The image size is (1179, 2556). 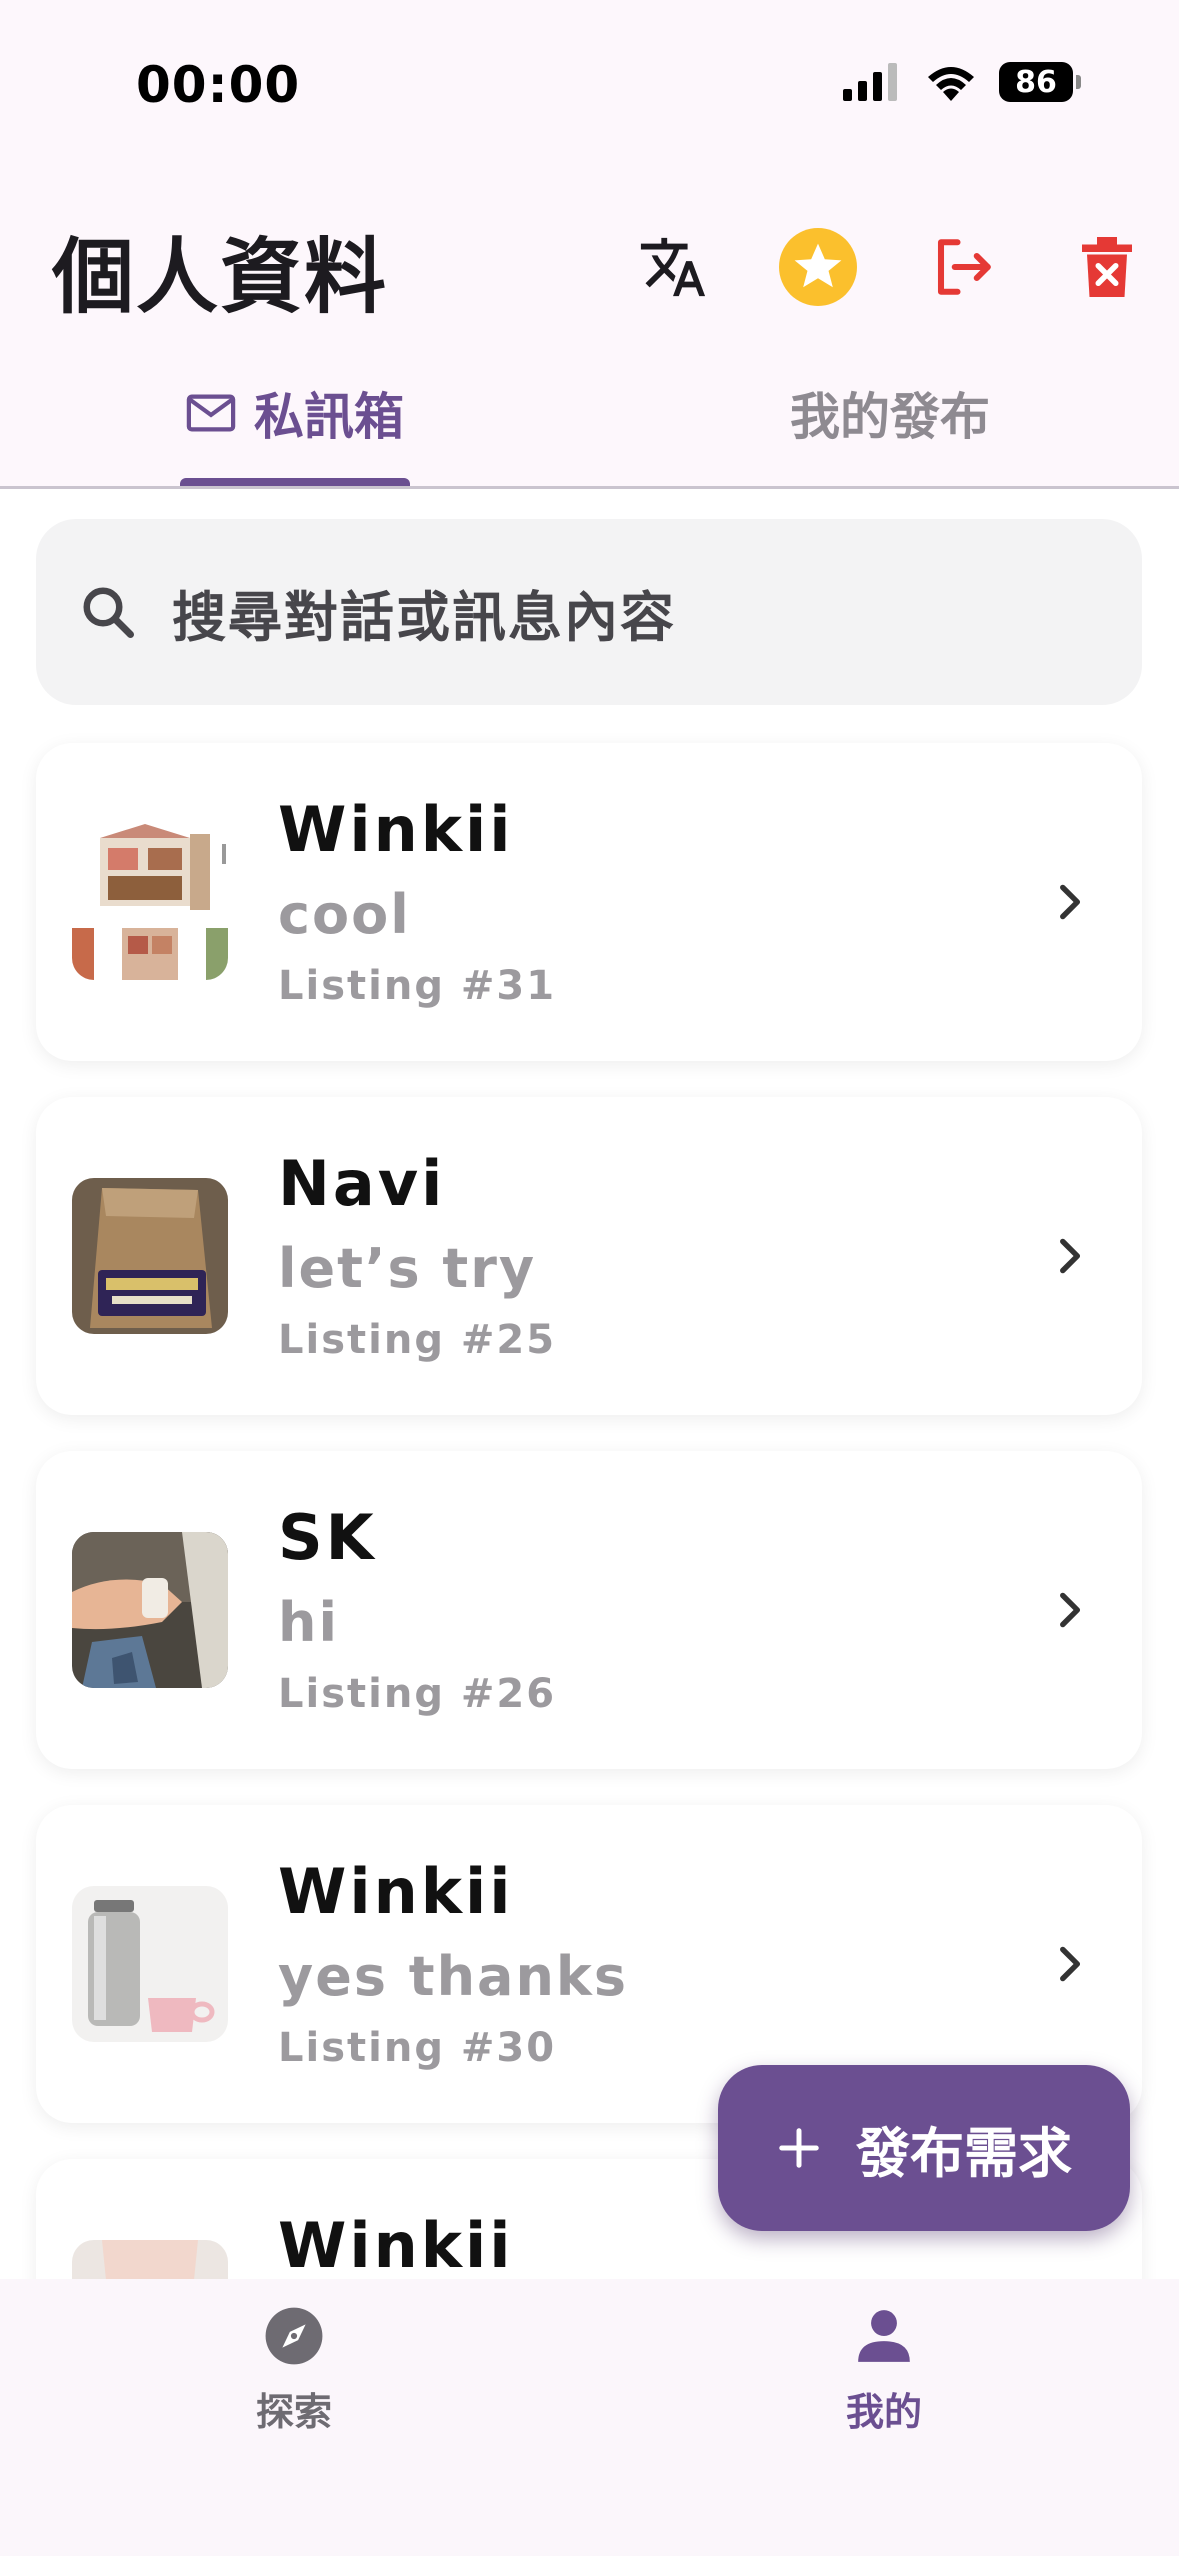 What do you see at coordinates (589, 1256) in the screenshot?
I see `conversation-item: Navi let’s try Listing #25` at bounding box center [589, 1256].